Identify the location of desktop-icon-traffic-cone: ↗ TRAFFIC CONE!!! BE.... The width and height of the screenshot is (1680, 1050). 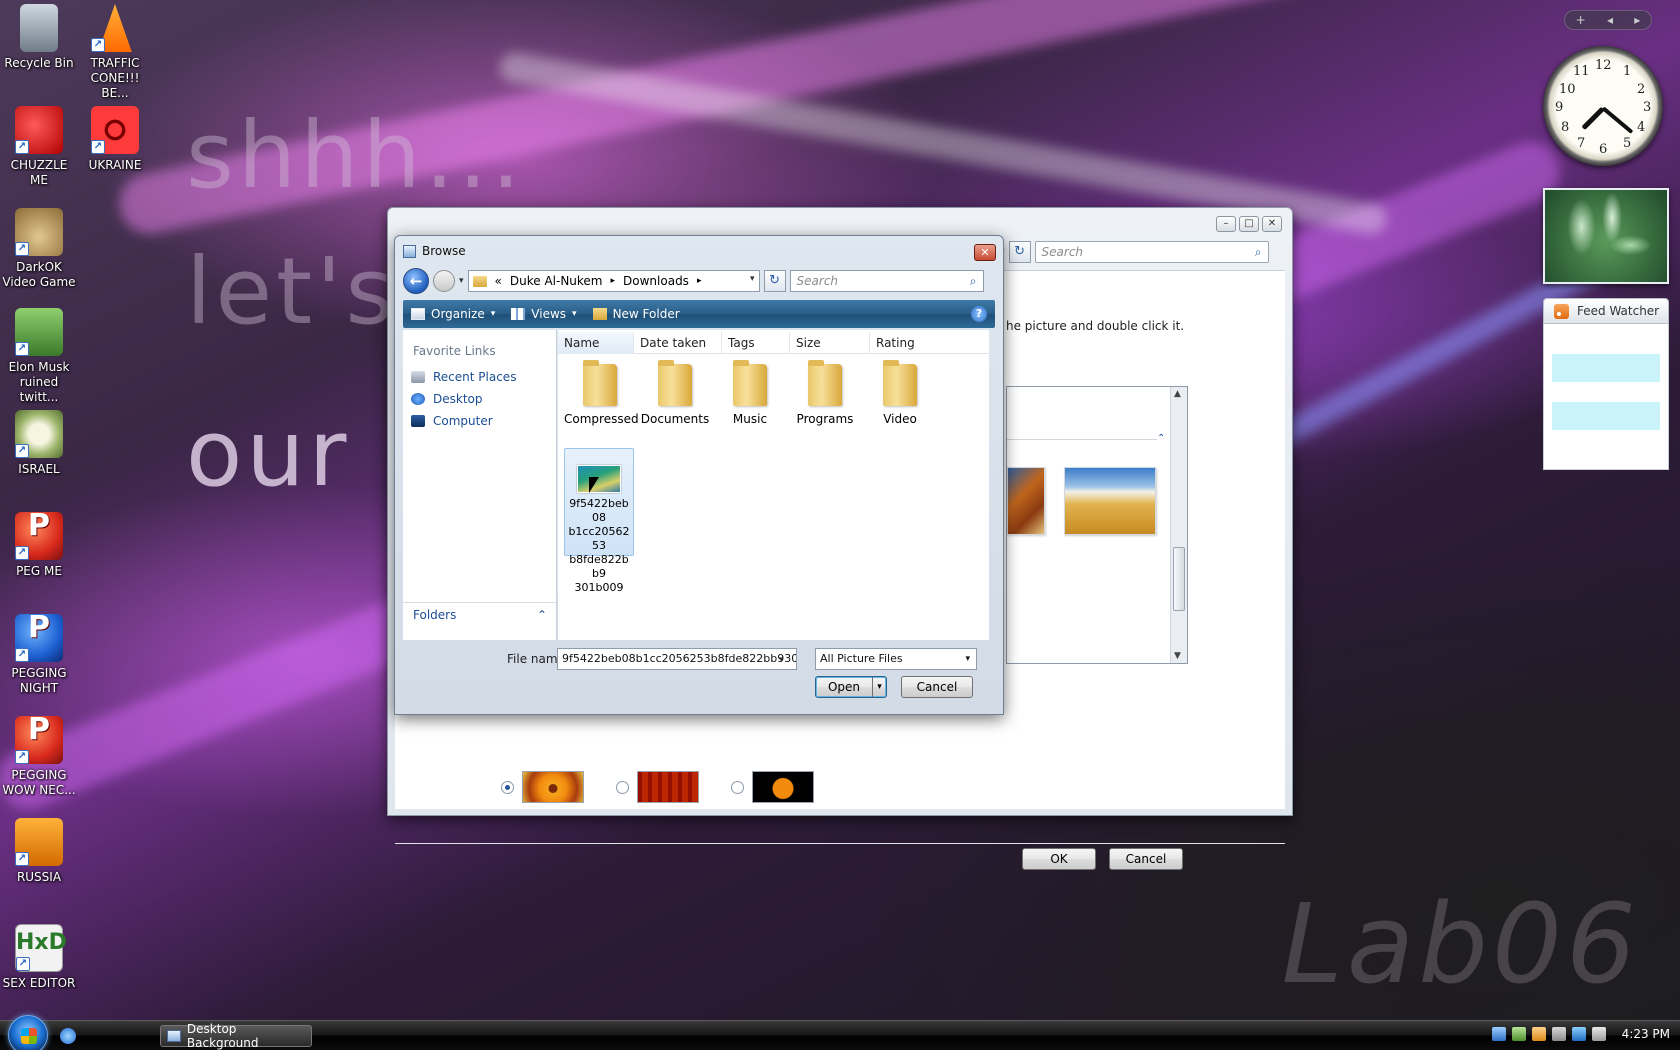
(115, 52).